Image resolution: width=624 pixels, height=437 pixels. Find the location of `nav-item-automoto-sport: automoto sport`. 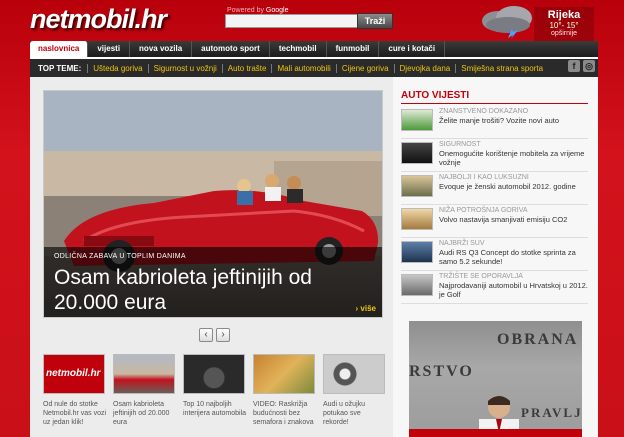

nav-item-automoto-sport: automoto sport is located at coordinates (231, 49).